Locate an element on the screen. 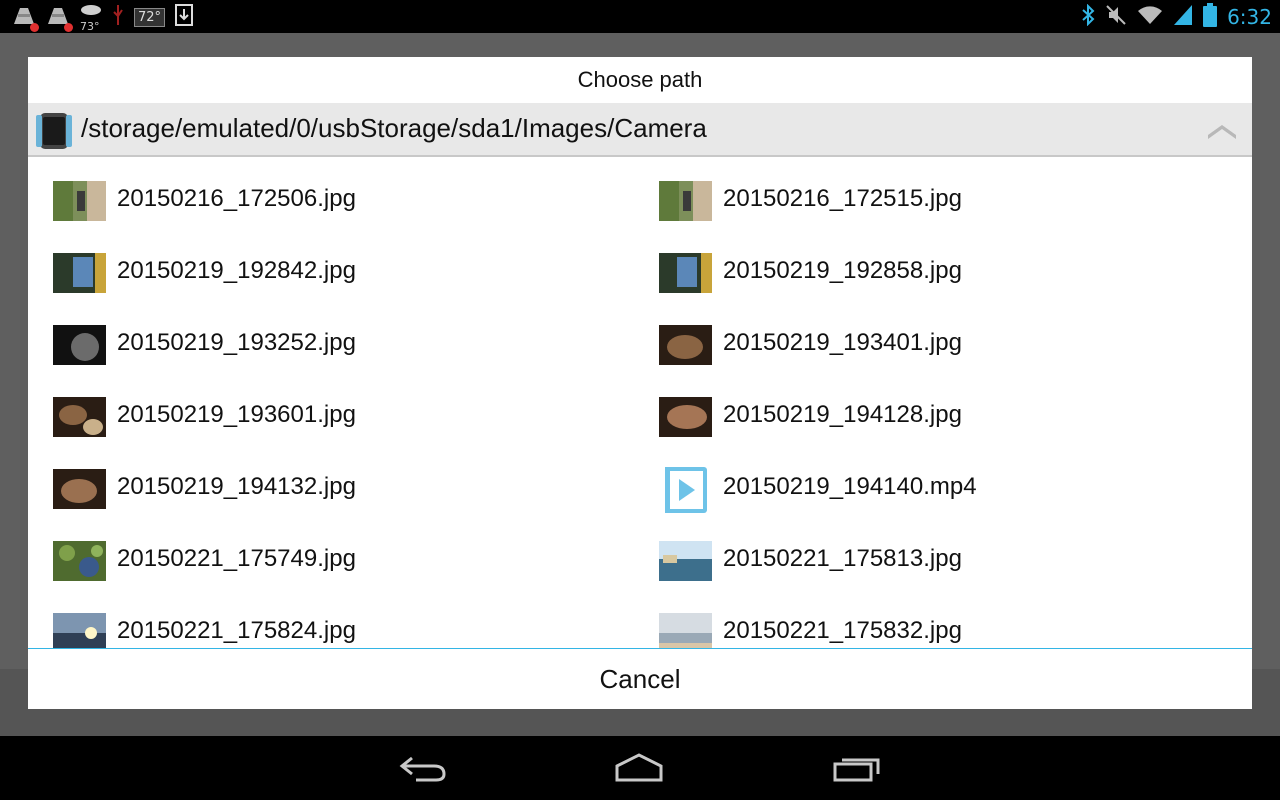 The width and height of the screenshot is (1280, 800). file-item: 20150219_194128.jpg is located at coordinates (955, 419).